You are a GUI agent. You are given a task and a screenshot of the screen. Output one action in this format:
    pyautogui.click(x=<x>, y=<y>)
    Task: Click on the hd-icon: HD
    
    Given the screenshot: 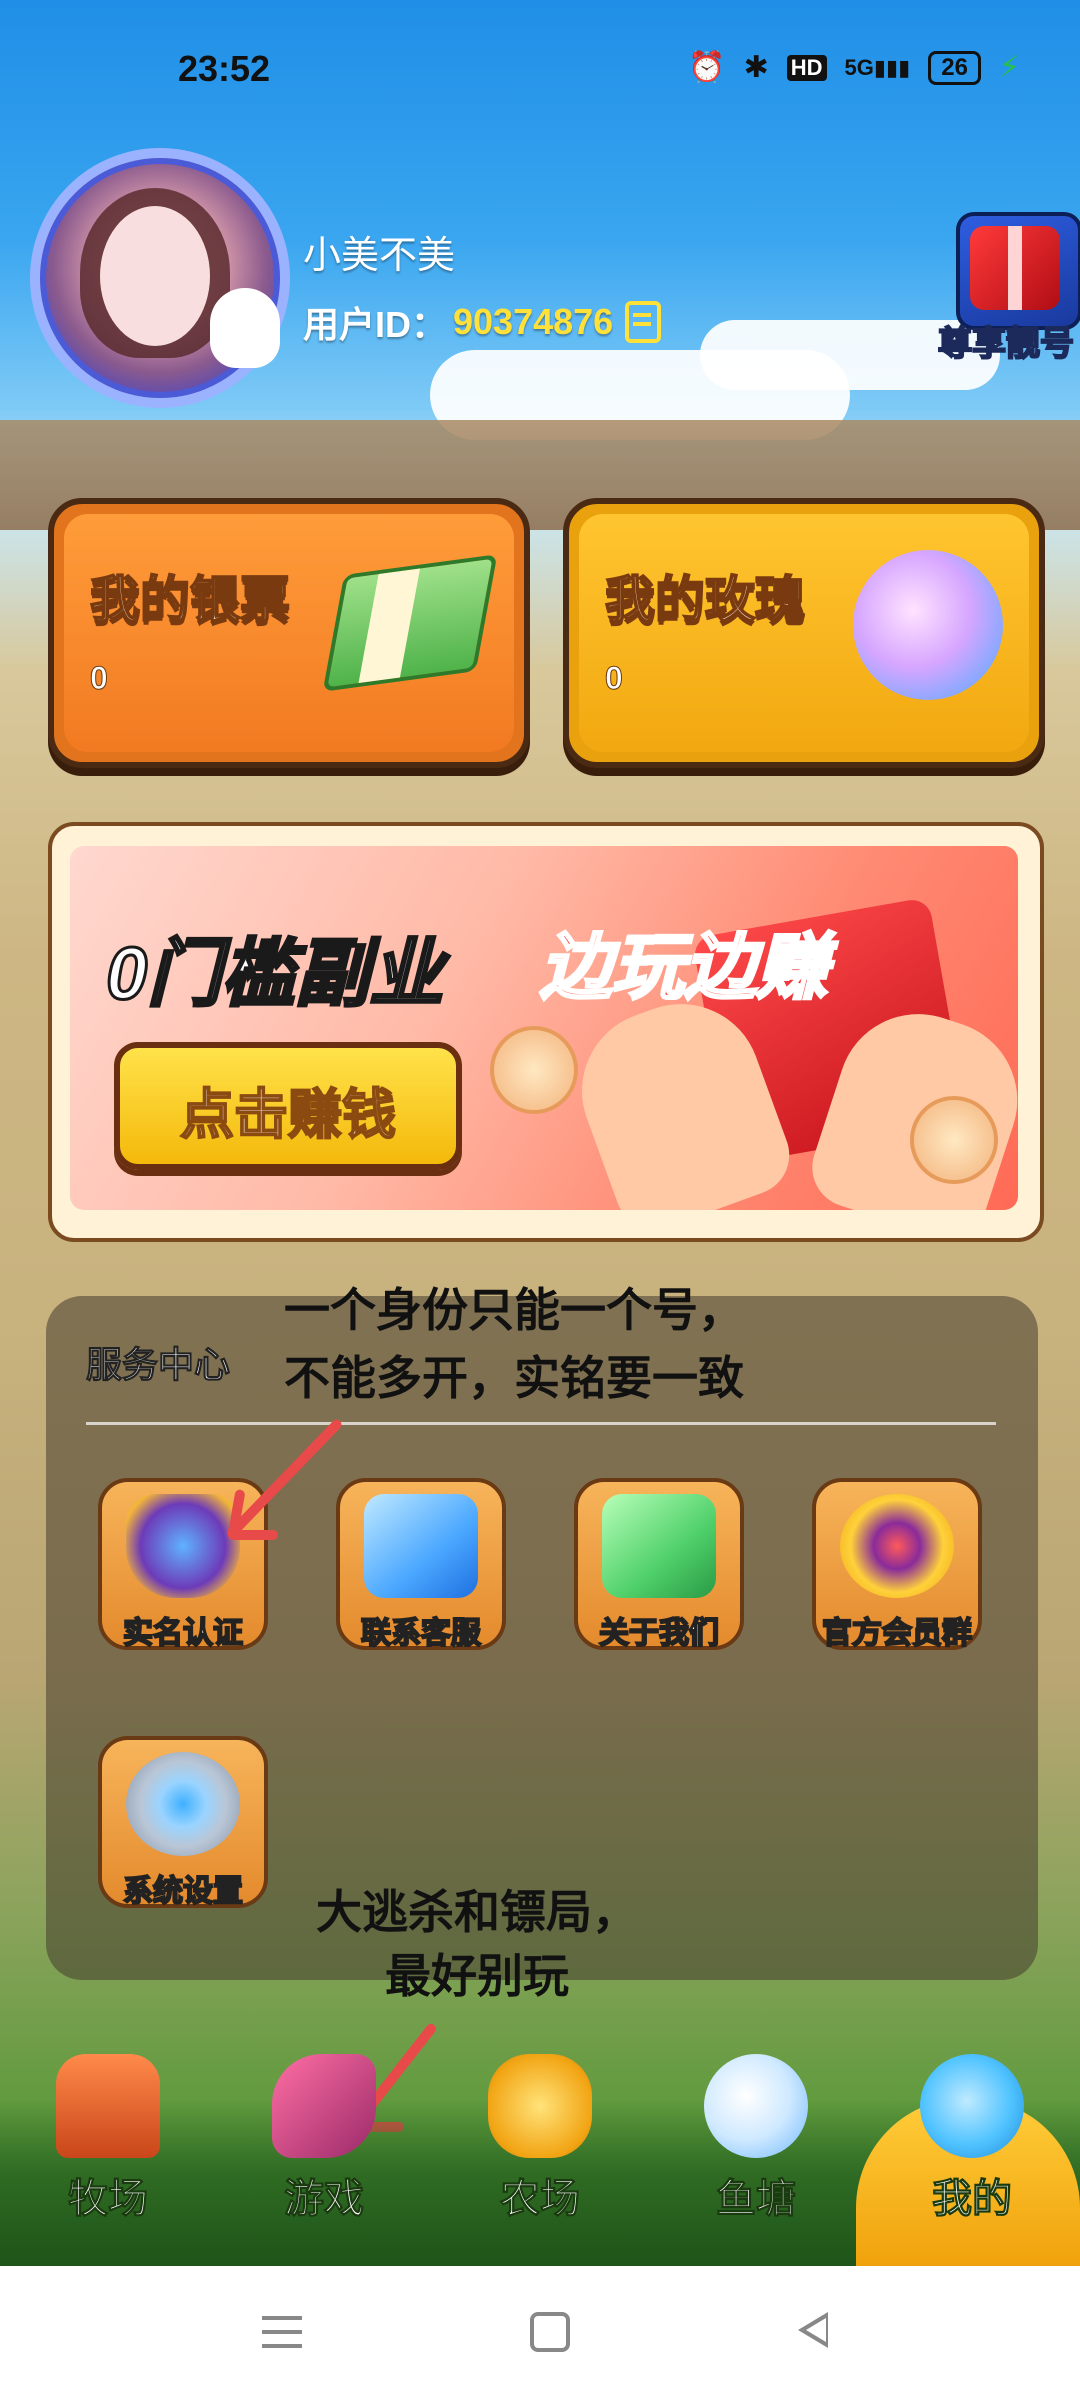 What is the action you would take?
    pyautogui.click(x=806, y=67)
    